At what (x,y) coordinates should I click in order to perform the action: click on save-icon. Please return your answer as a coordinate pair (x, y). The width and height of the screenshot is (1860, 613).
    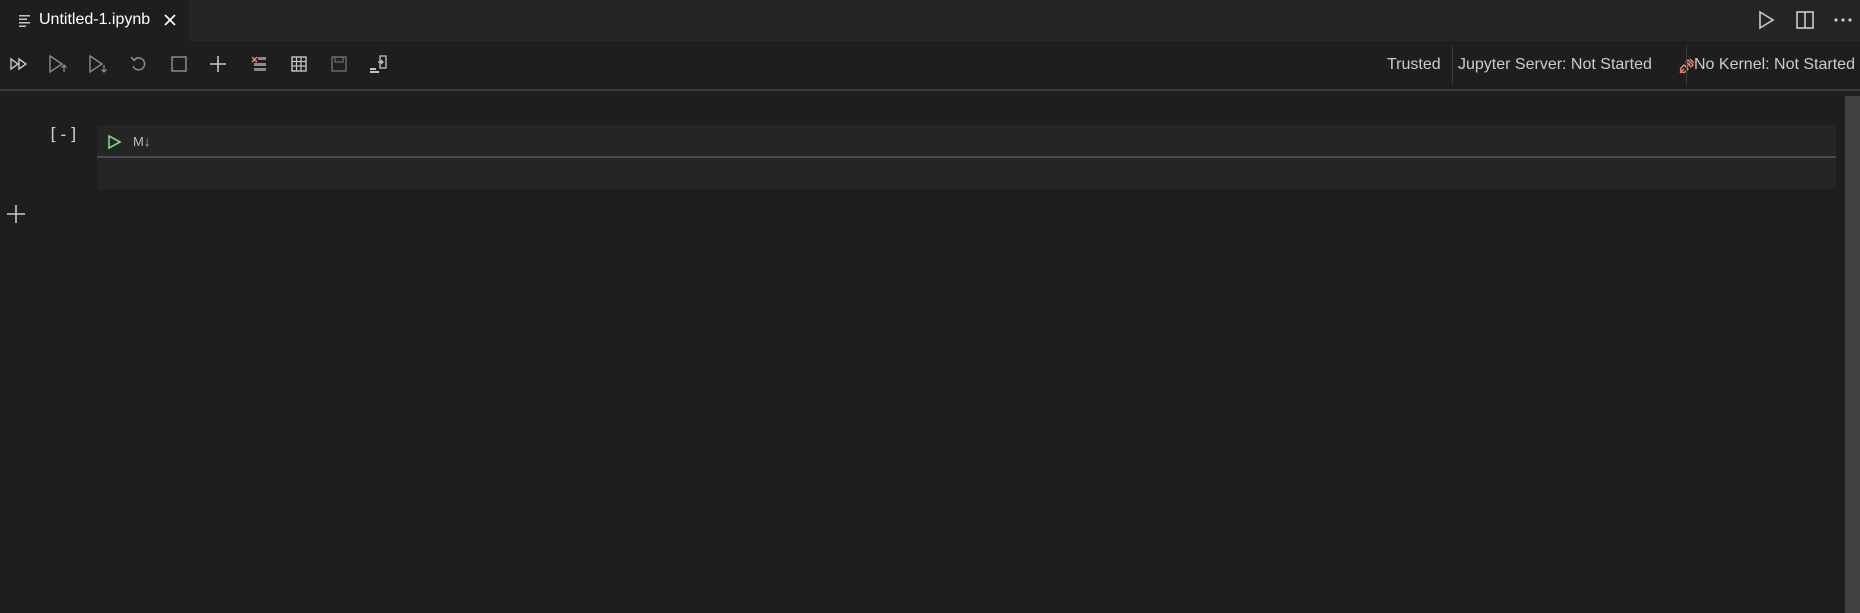
    Looking at the image, I should click on (339, 64).